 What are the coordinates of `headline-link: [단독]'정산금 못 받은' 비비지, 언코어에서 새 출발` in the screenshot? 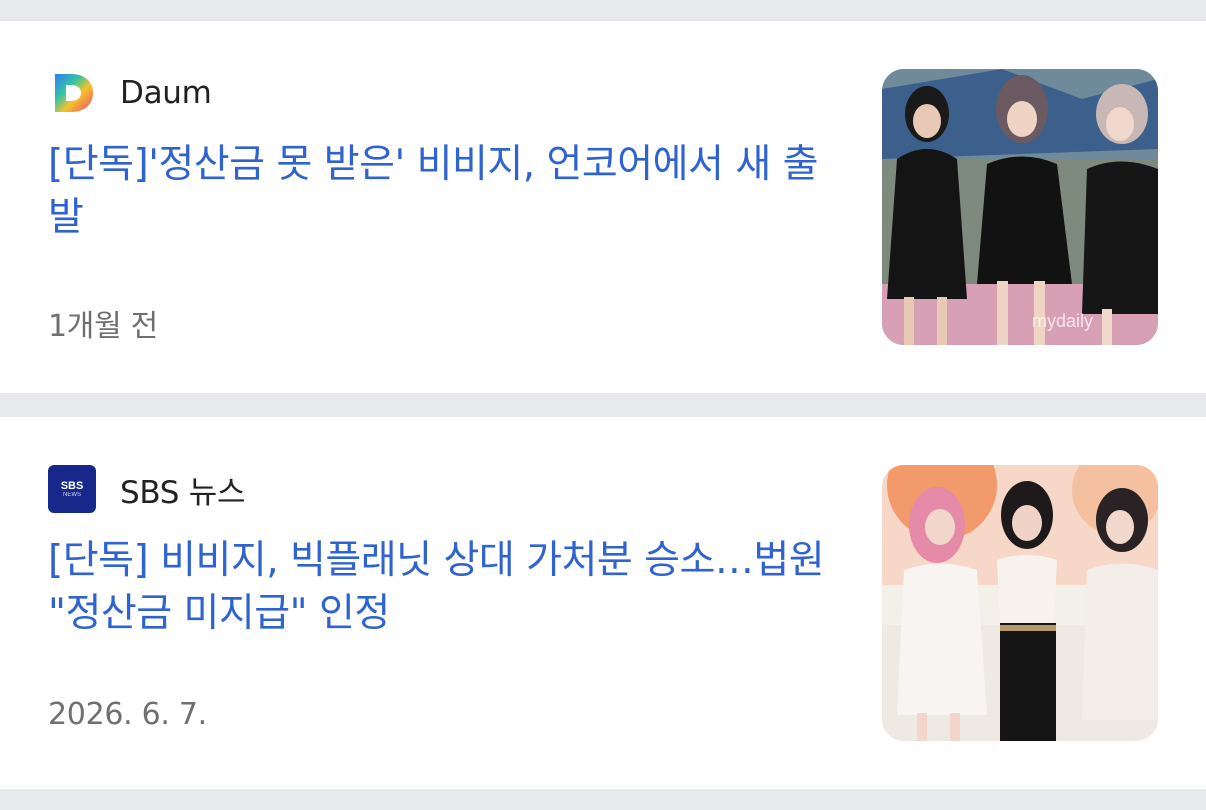 It's located at (448, 191).